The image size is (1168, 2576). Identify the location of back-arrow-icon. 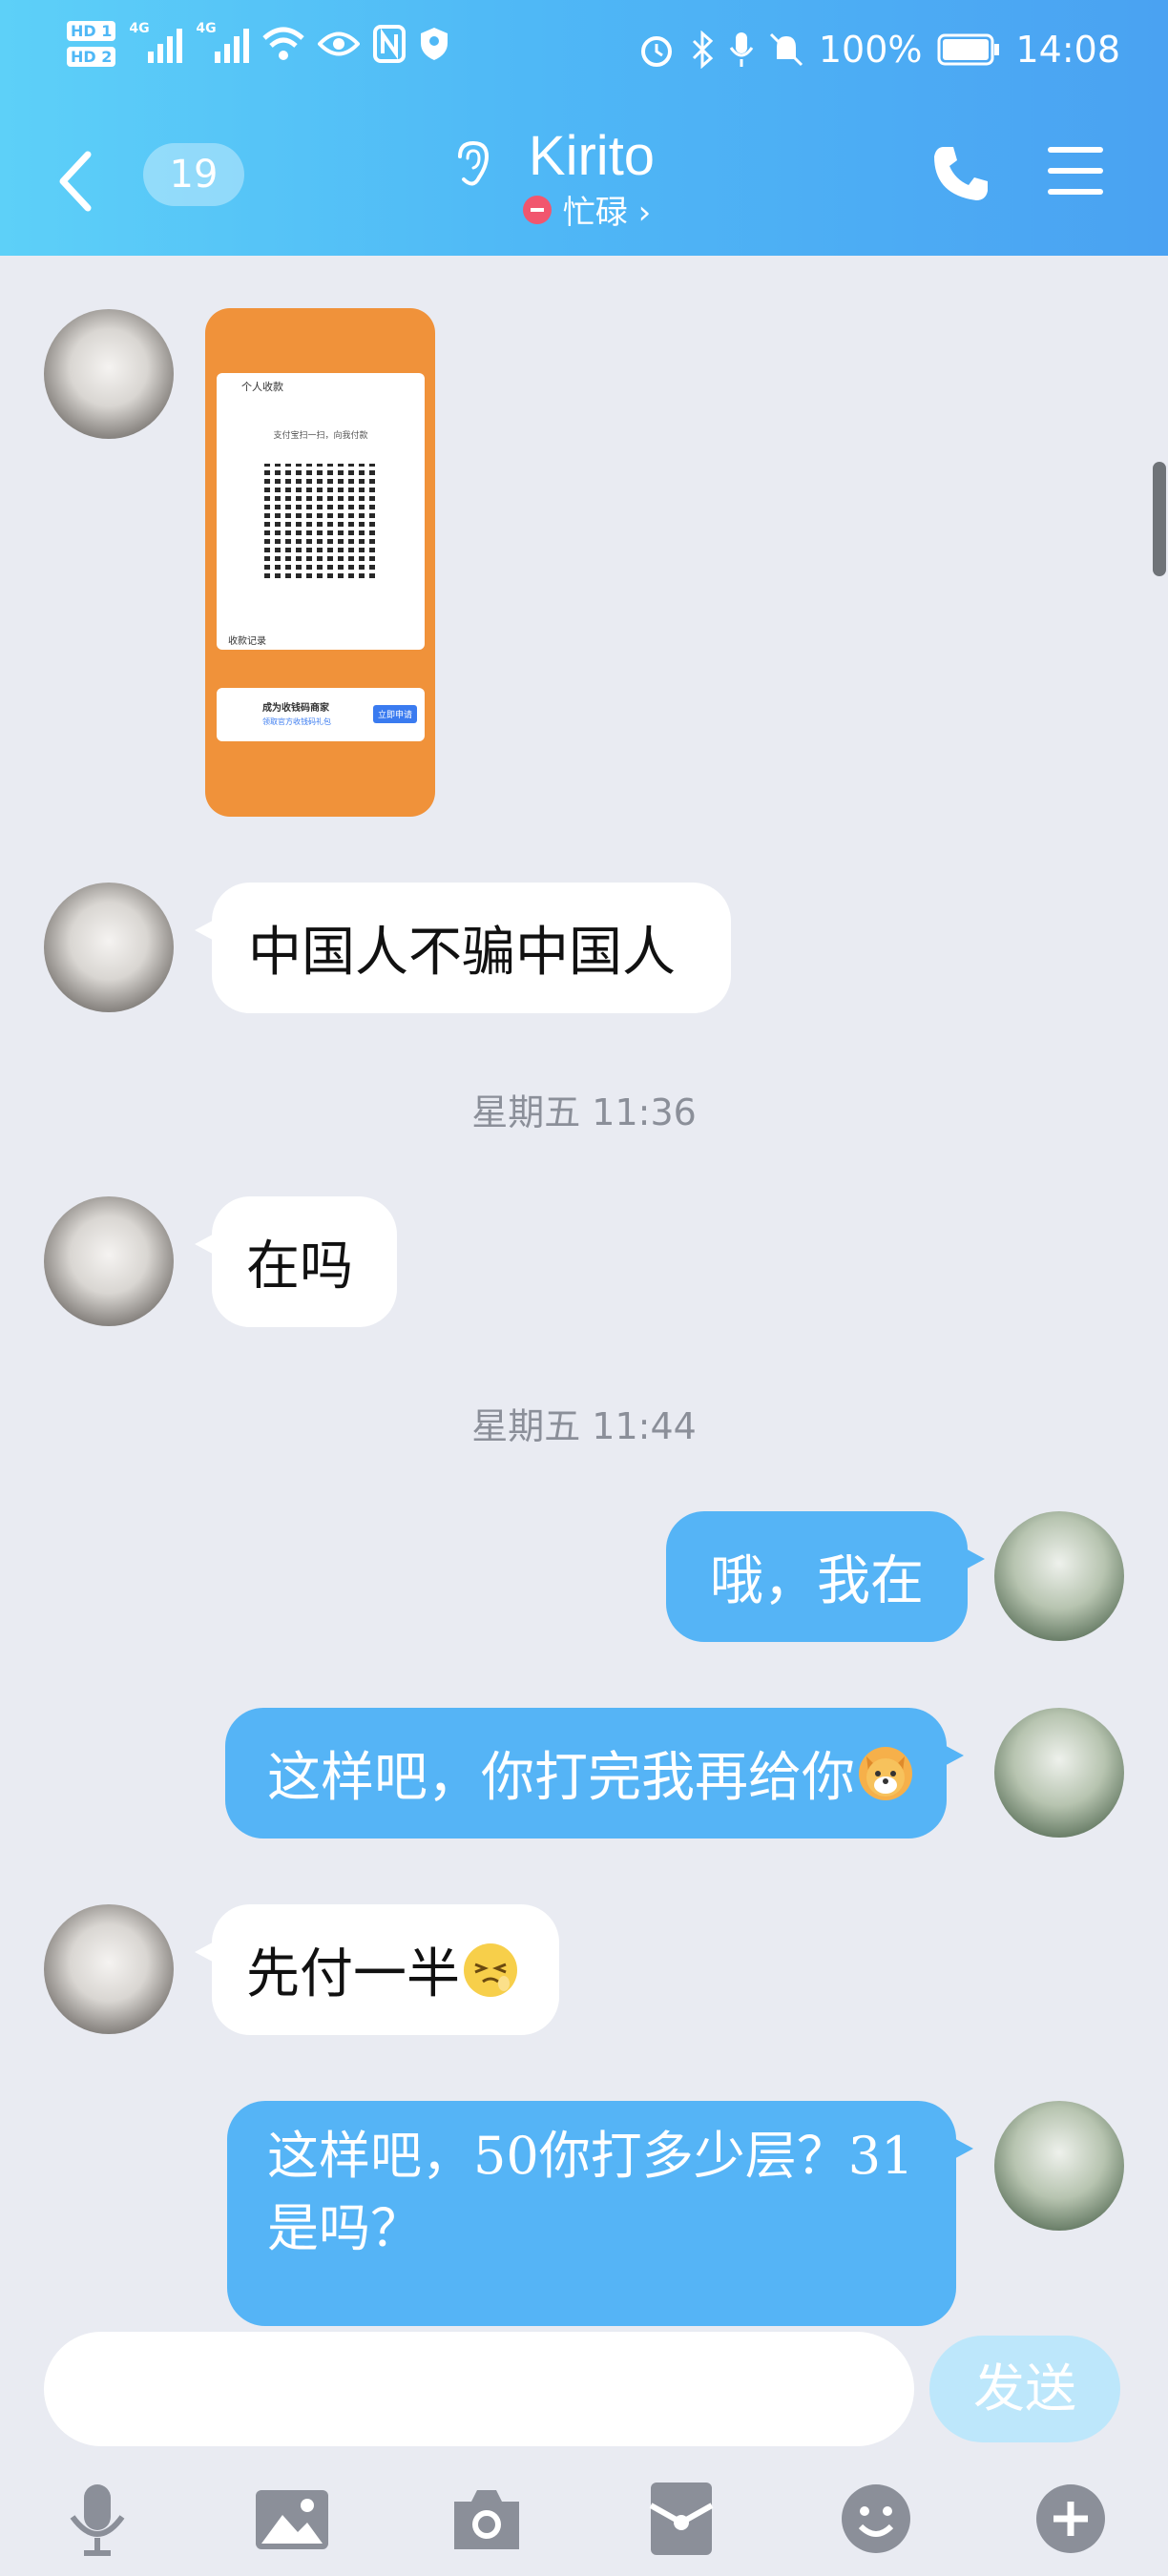
(82, 181).